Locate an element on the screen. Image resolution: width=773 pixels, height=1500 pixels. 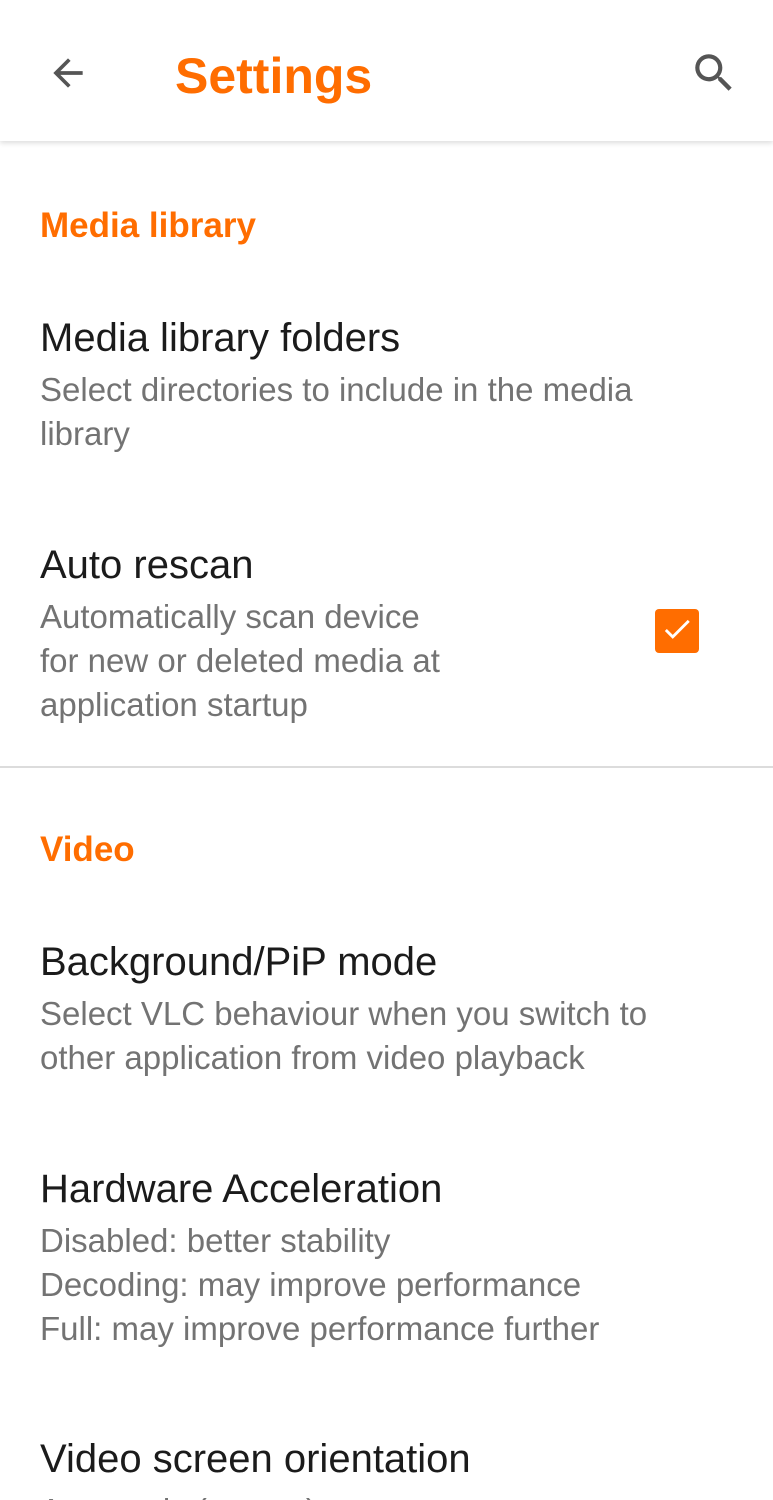
auto-rescan-checkbox is located at coordinates (677, 631).